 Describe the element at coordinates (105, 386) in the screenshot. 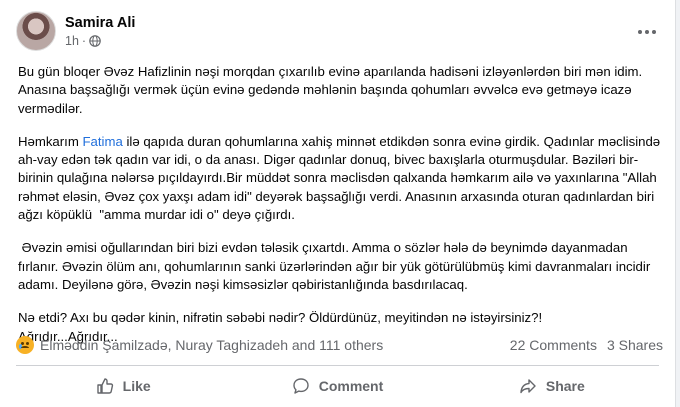

I see `thumbs-up-icon` at that location.